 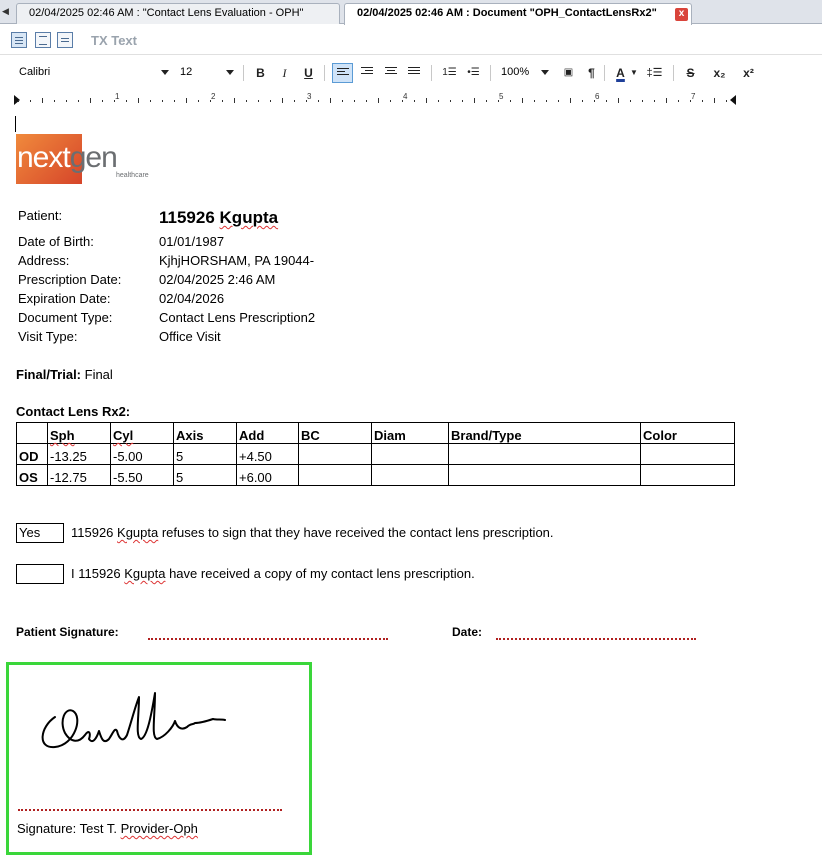 What do you see at coordinates (205, 475) in the screenshot?
I see `table-cell: 5` at bounding box center [205, 475].